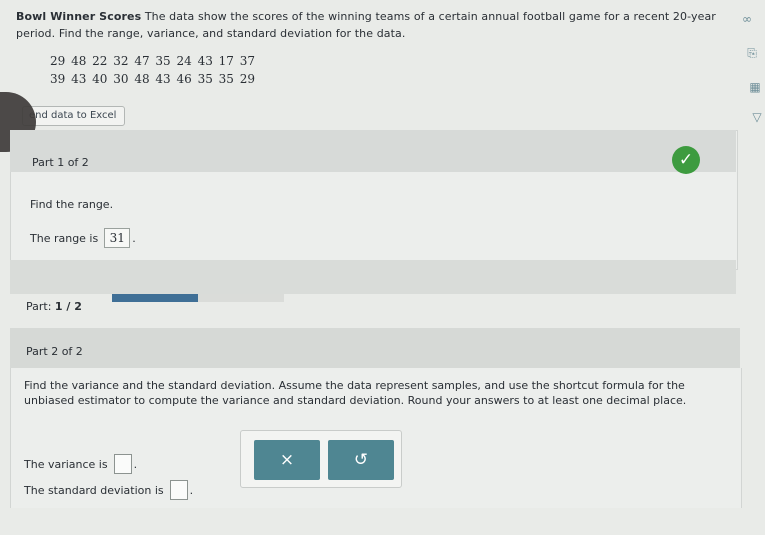 The width and height of the screenshot is (765, 535). Describe the element at coordinates (72, 204) in the screenshot. I see `part1-prompt: Find the range.` at that location.